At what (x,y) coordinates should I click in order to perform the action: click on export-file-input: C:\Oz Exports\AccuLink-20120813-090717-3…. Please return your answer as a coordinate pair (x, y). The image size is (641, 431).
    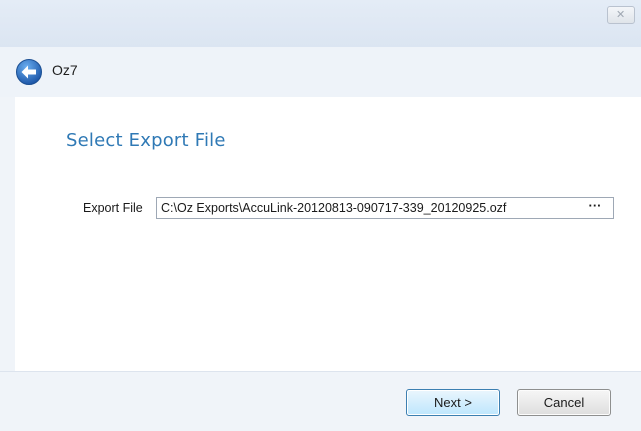
    Looking at the image, I should click on (385, 208).